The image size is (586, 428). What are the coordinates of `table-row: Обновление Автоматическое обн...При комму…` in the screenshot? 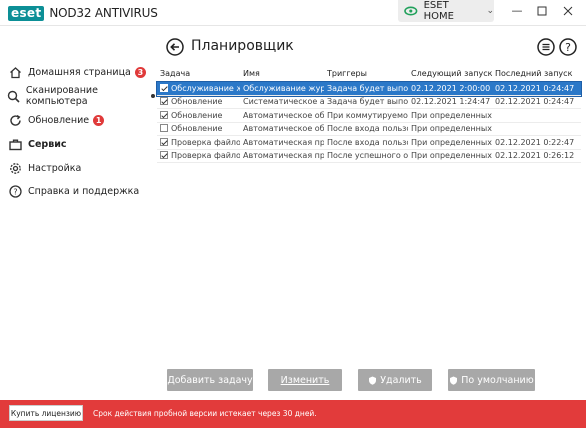 It's located at (369, 116).